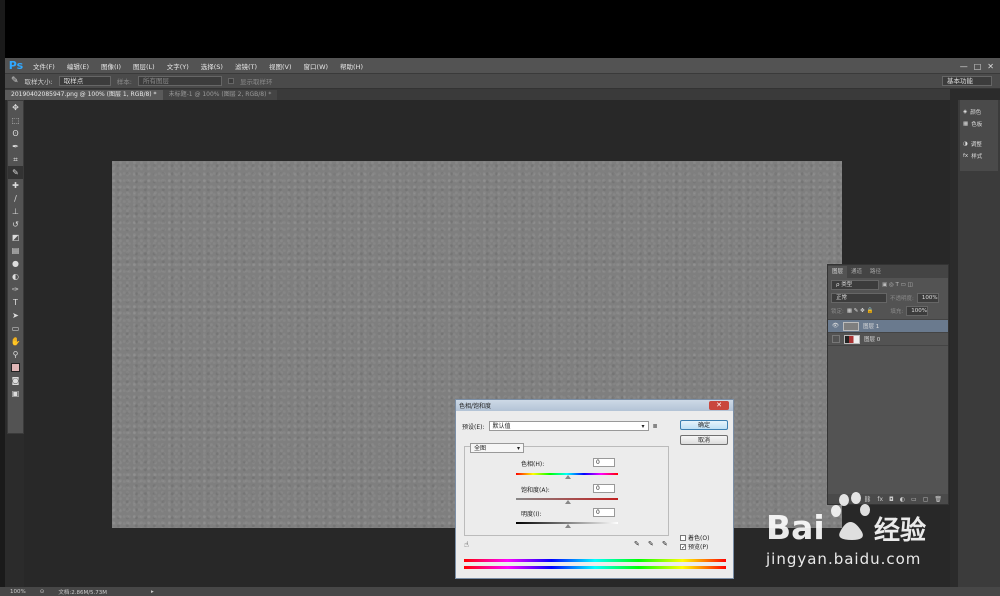 The height and width of the screenshot is (596, 1000). What do you see at coordinates (220, 95) in the screenshot?
I see `tab-document-2: 未标题-1 @ 100% (图层 2, RGB/8) *` at bounding box center [220, 95].